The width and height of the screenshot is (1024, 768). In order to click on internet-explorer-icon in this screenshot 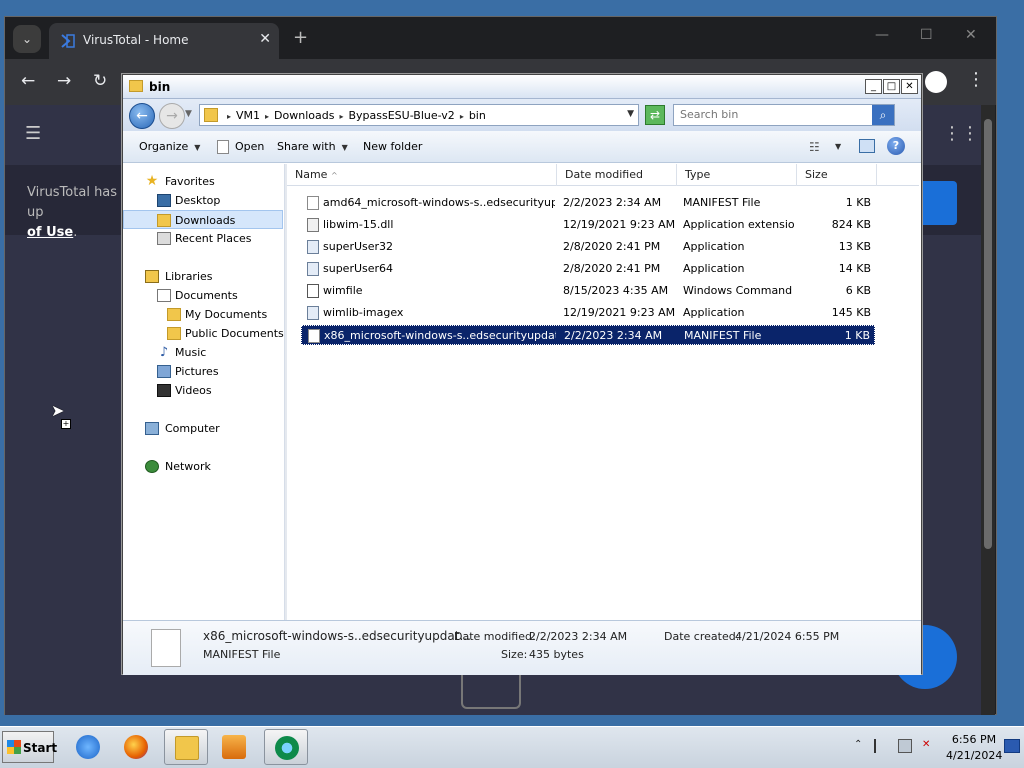, I will do `click(88, 747)`.